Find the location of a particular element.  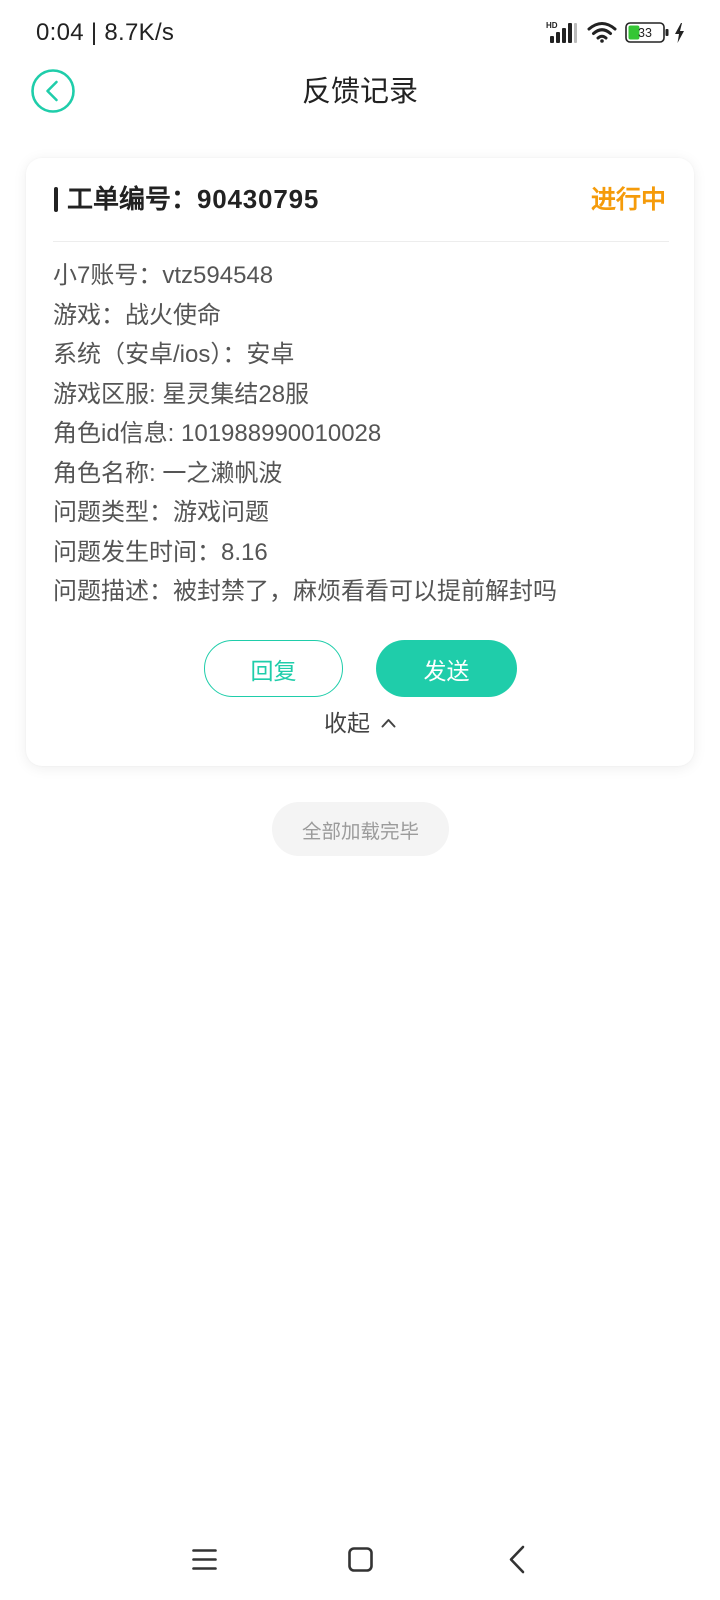

battery-level: 33 is located at coordinates (645, 33).